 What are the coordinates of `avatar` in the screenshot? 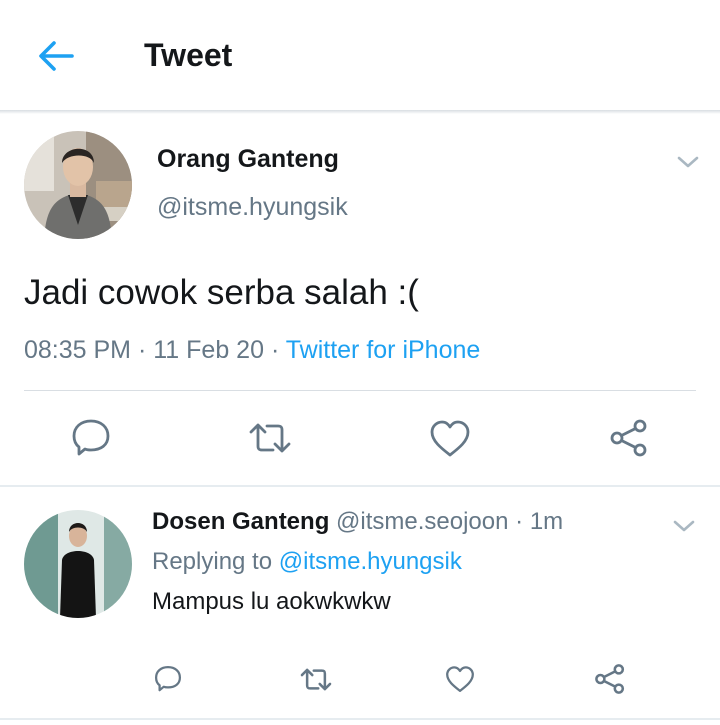 It's located at (78, 185).